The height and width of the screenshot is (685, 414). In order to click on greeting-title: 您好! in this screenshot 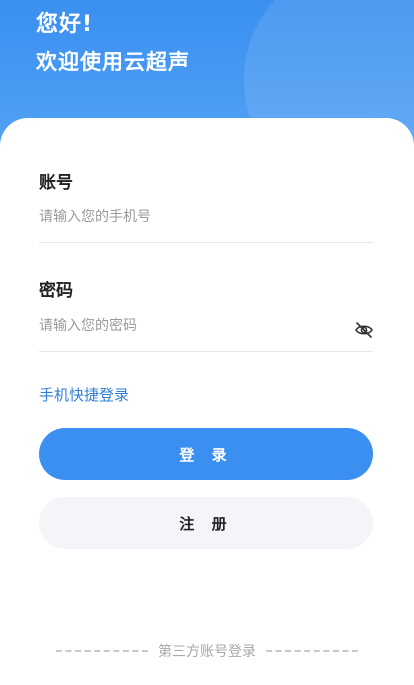, I will do `click(65, 24)`.